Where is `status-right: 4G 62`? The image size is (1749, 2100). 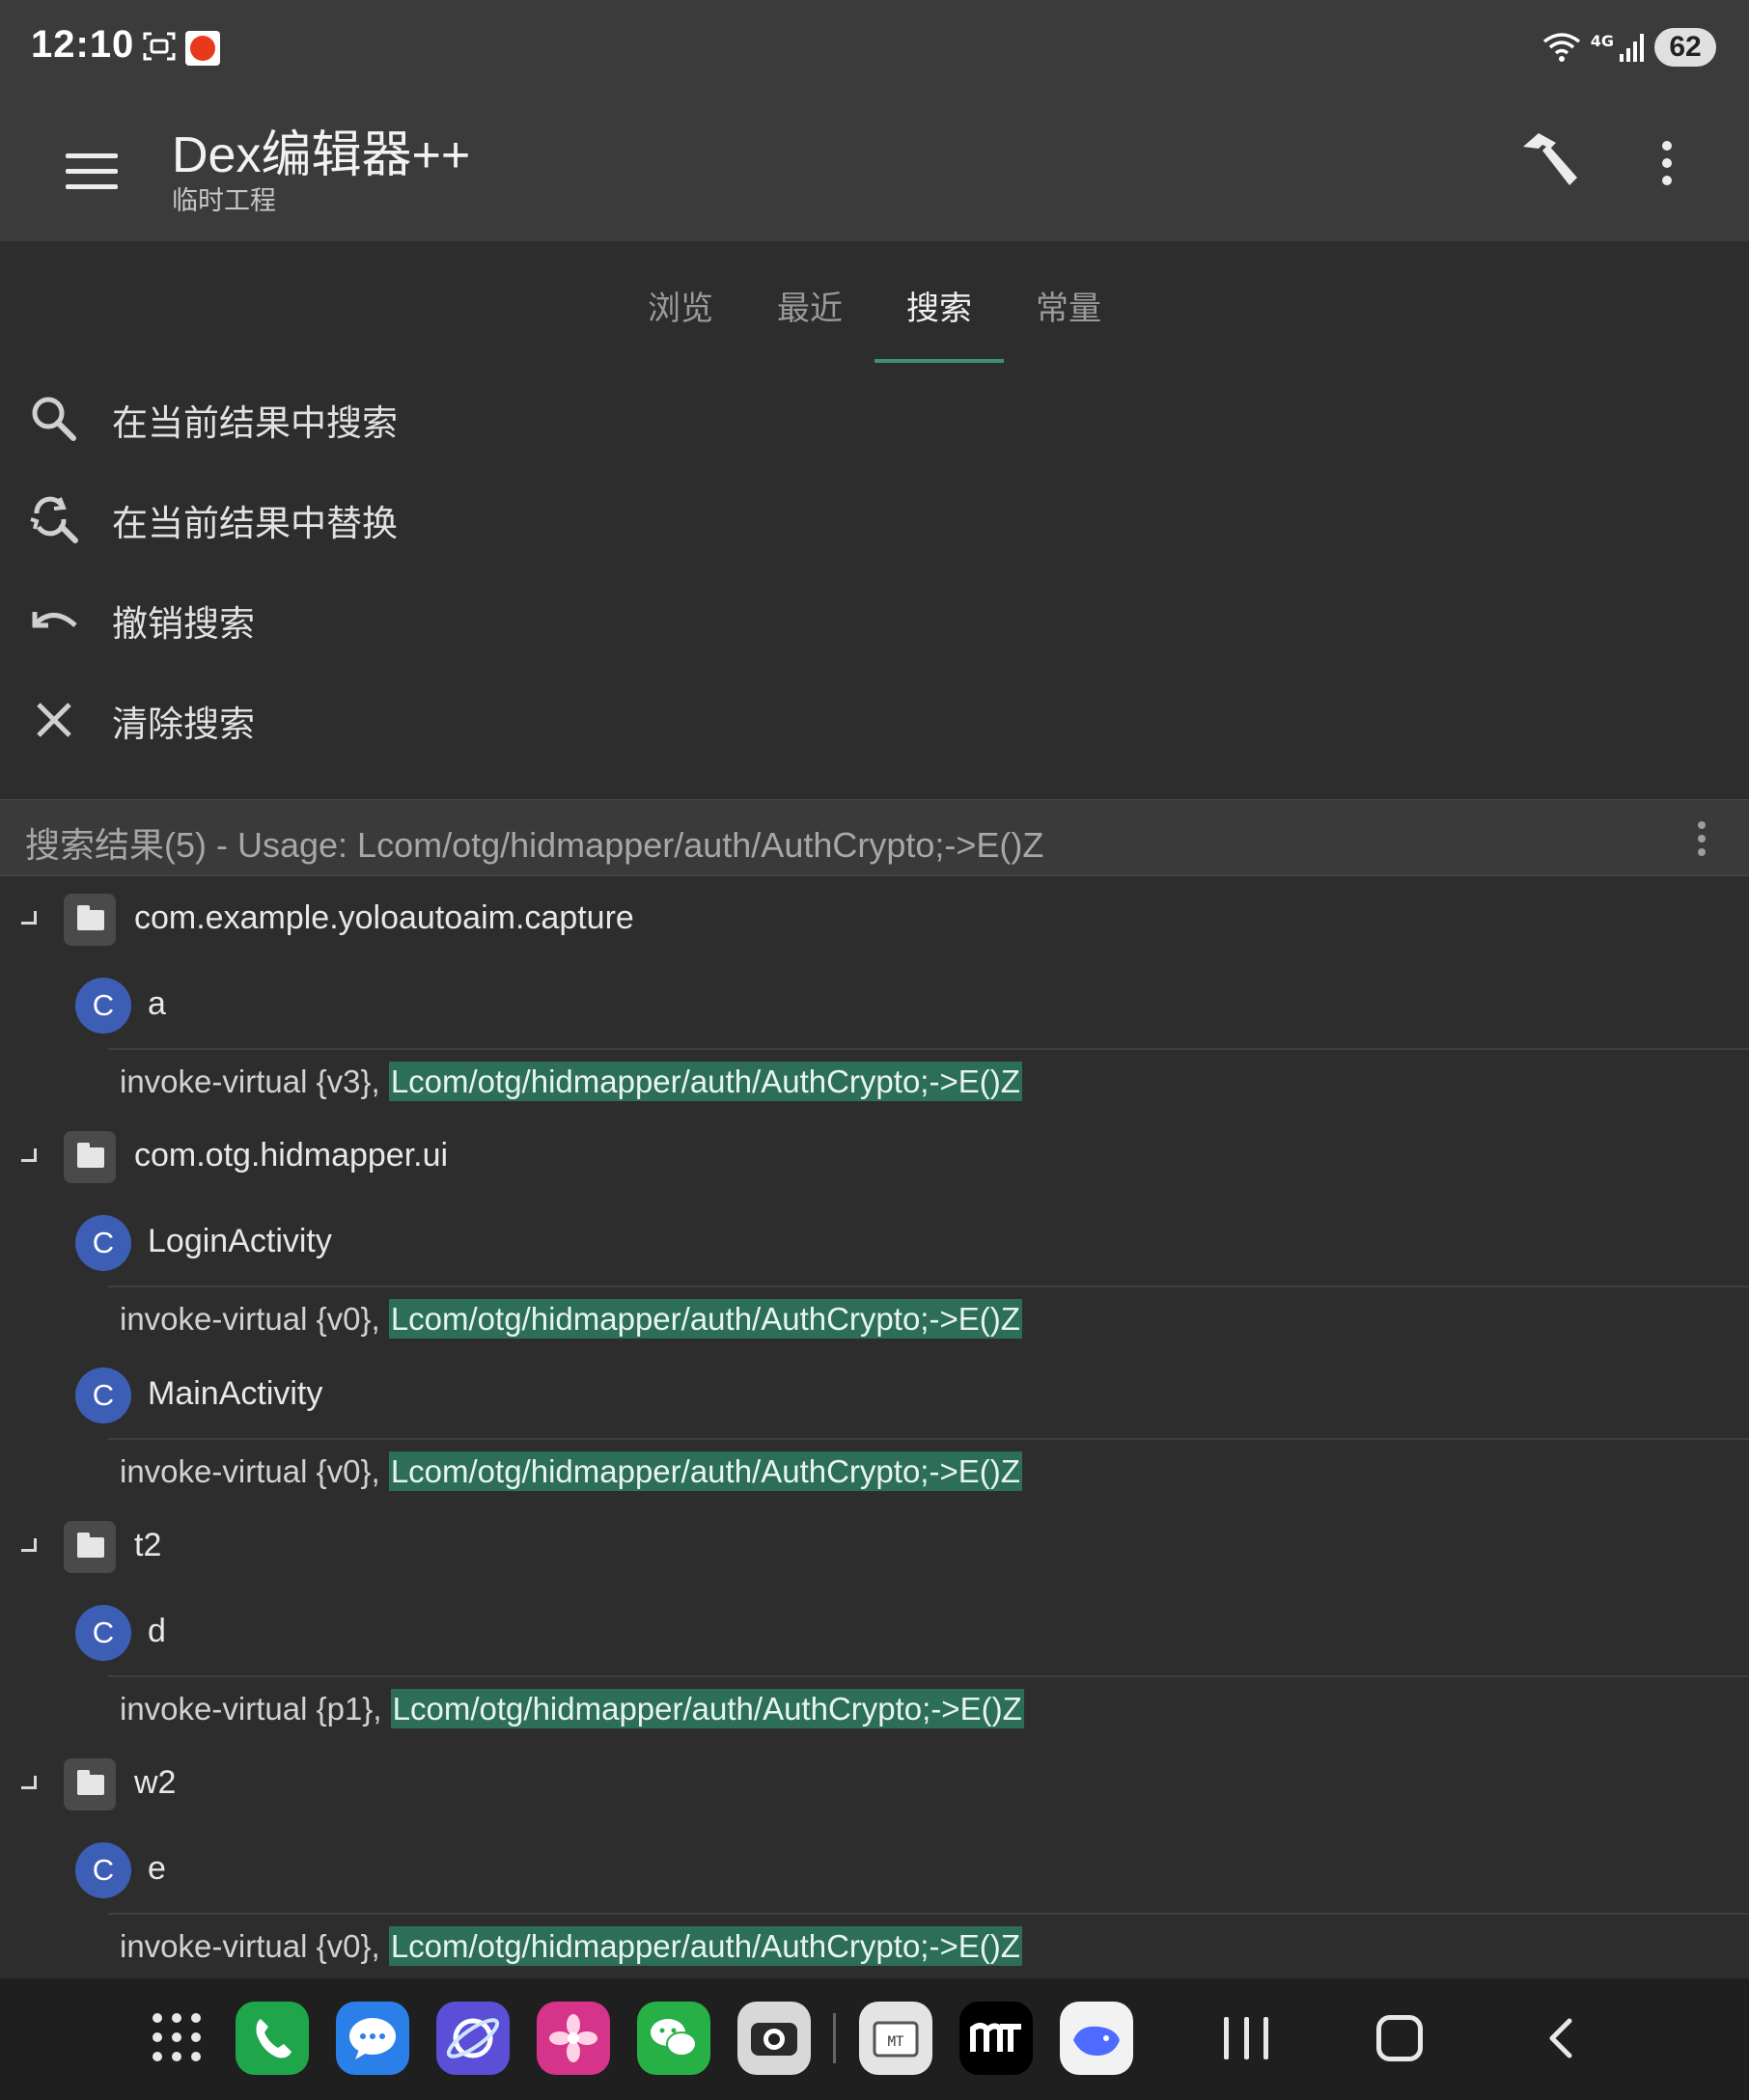 status-right: 4G 62 is located at coordinates (1629, 47).